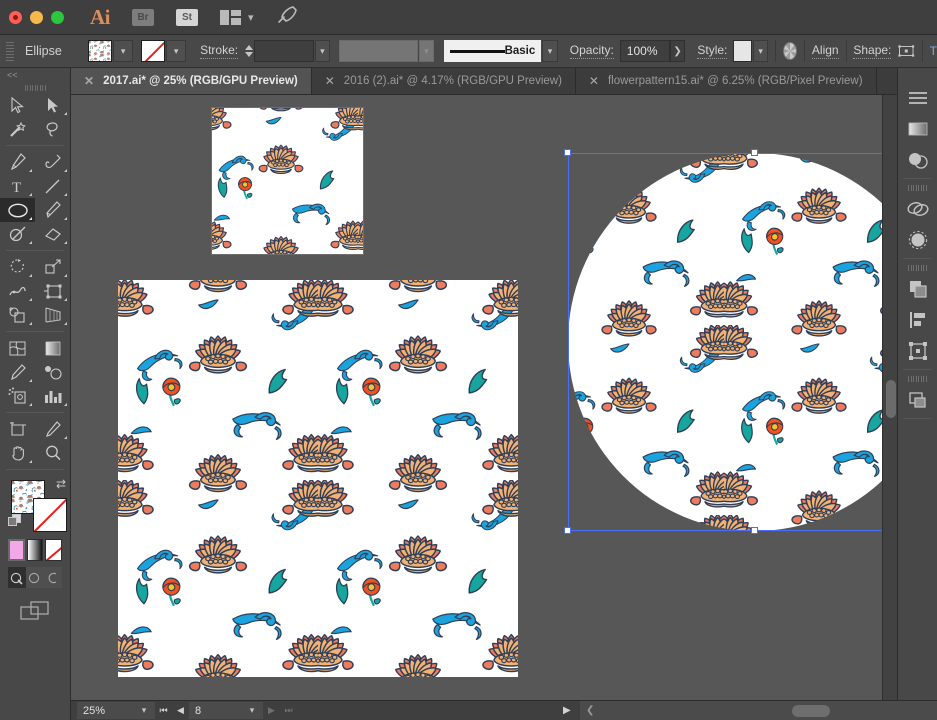 The image size is (937, 720). What do you see at coordinates (17, 453) in the screenshot?
I see `hand-tool` at bounding box center [17, 453].